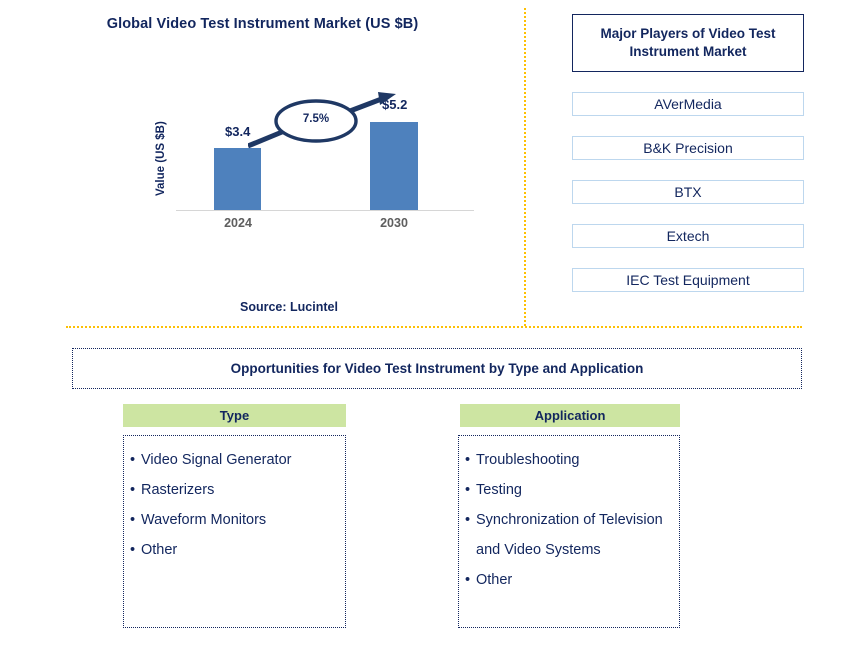 The width and height of the screenshot is (868, 647). Describe the element at coordinates (325, 210) in the screenshot. I see `chart-baseline` at that location.